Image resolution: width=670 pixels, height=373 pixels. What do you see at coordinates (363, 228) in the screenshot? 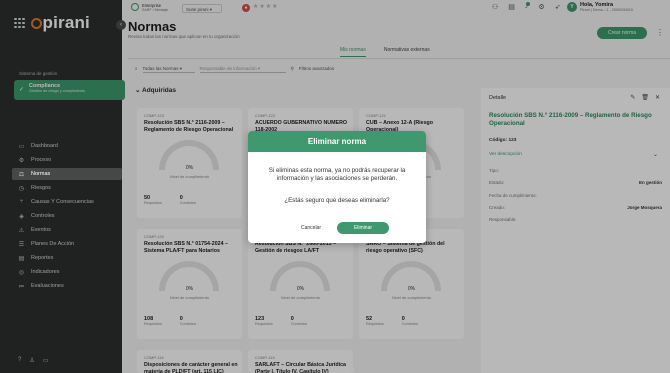
I see `confirm-delete-button: Eliminar` at bounding box center [363, 228].